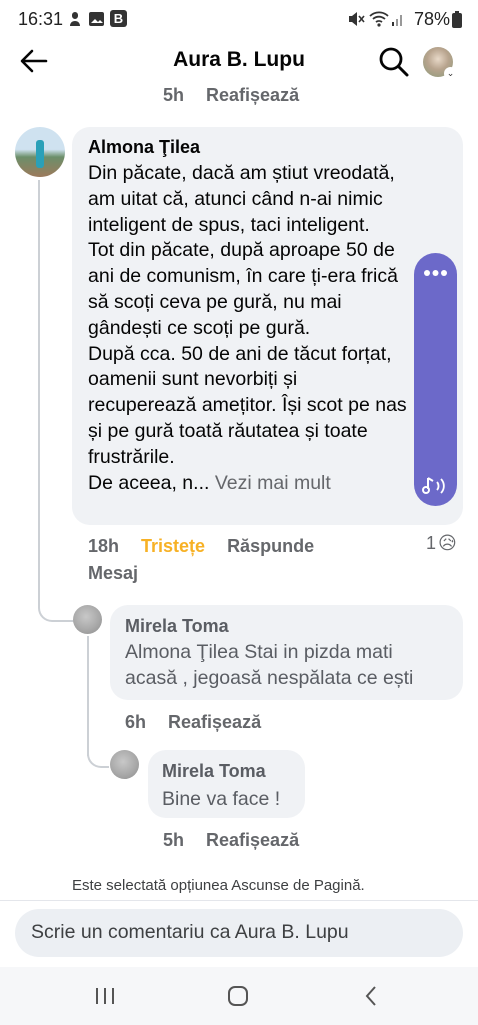 The width and height of the screenshot is (478, 1025). I want to click on more-dots-icon, so click(435, 273).